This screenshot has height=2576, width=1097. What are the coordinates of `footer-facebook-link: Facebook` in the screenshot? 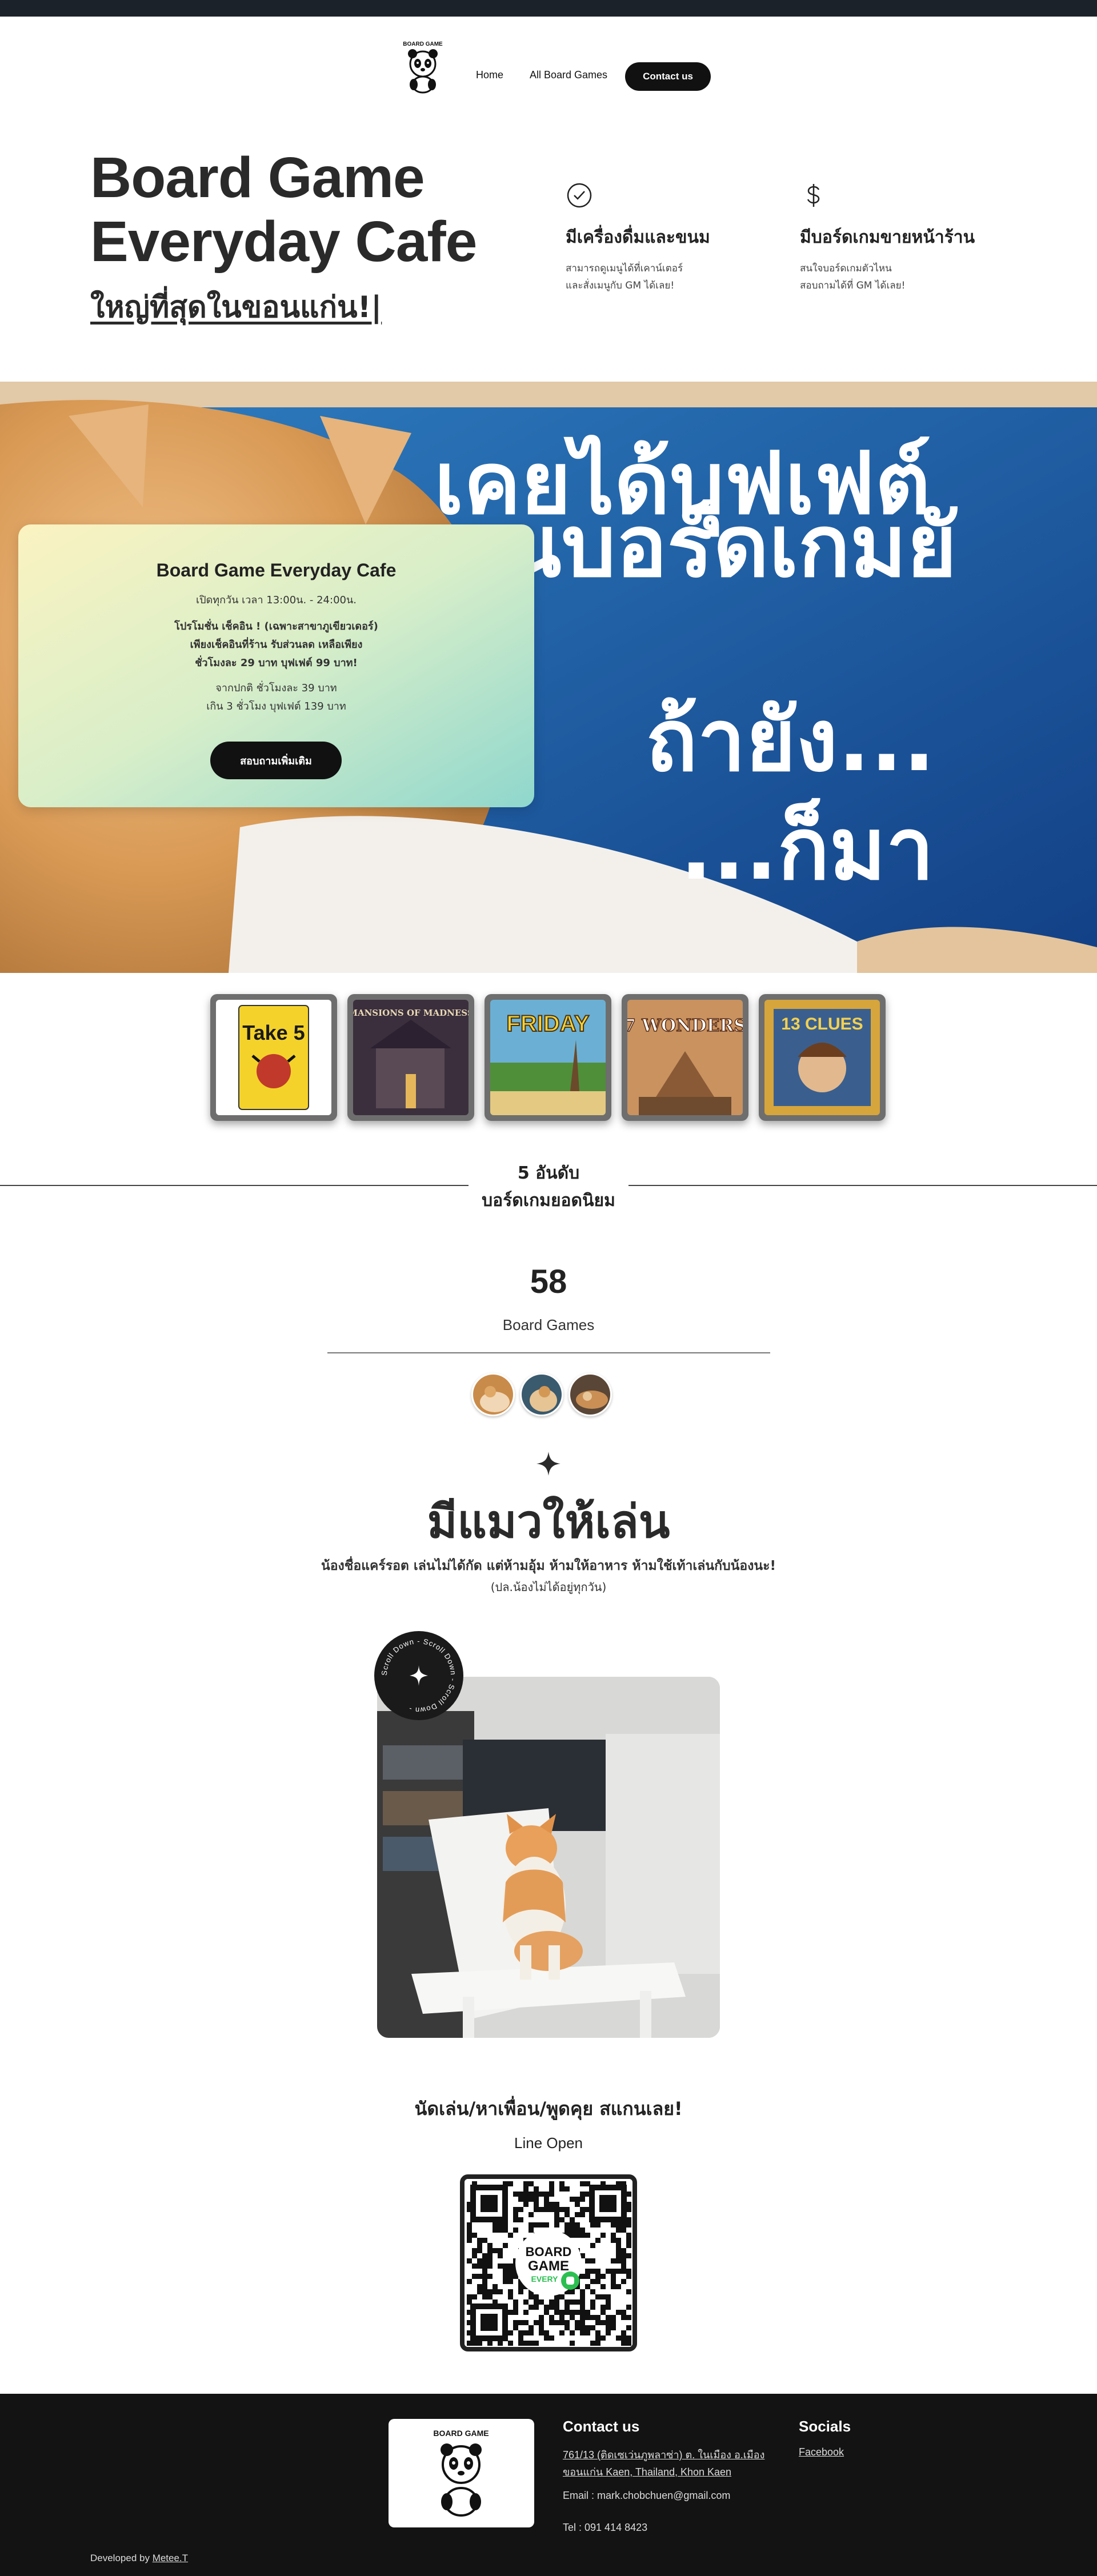 It's located at (822, 2452).